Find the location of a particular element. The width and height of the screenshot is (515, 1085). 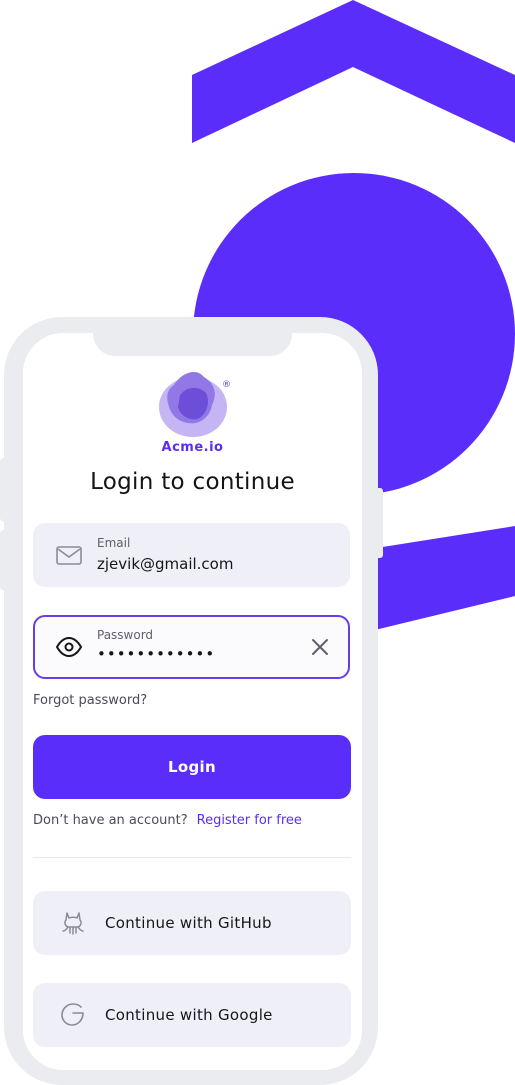

close-icon is located at coordinates (320, 647).